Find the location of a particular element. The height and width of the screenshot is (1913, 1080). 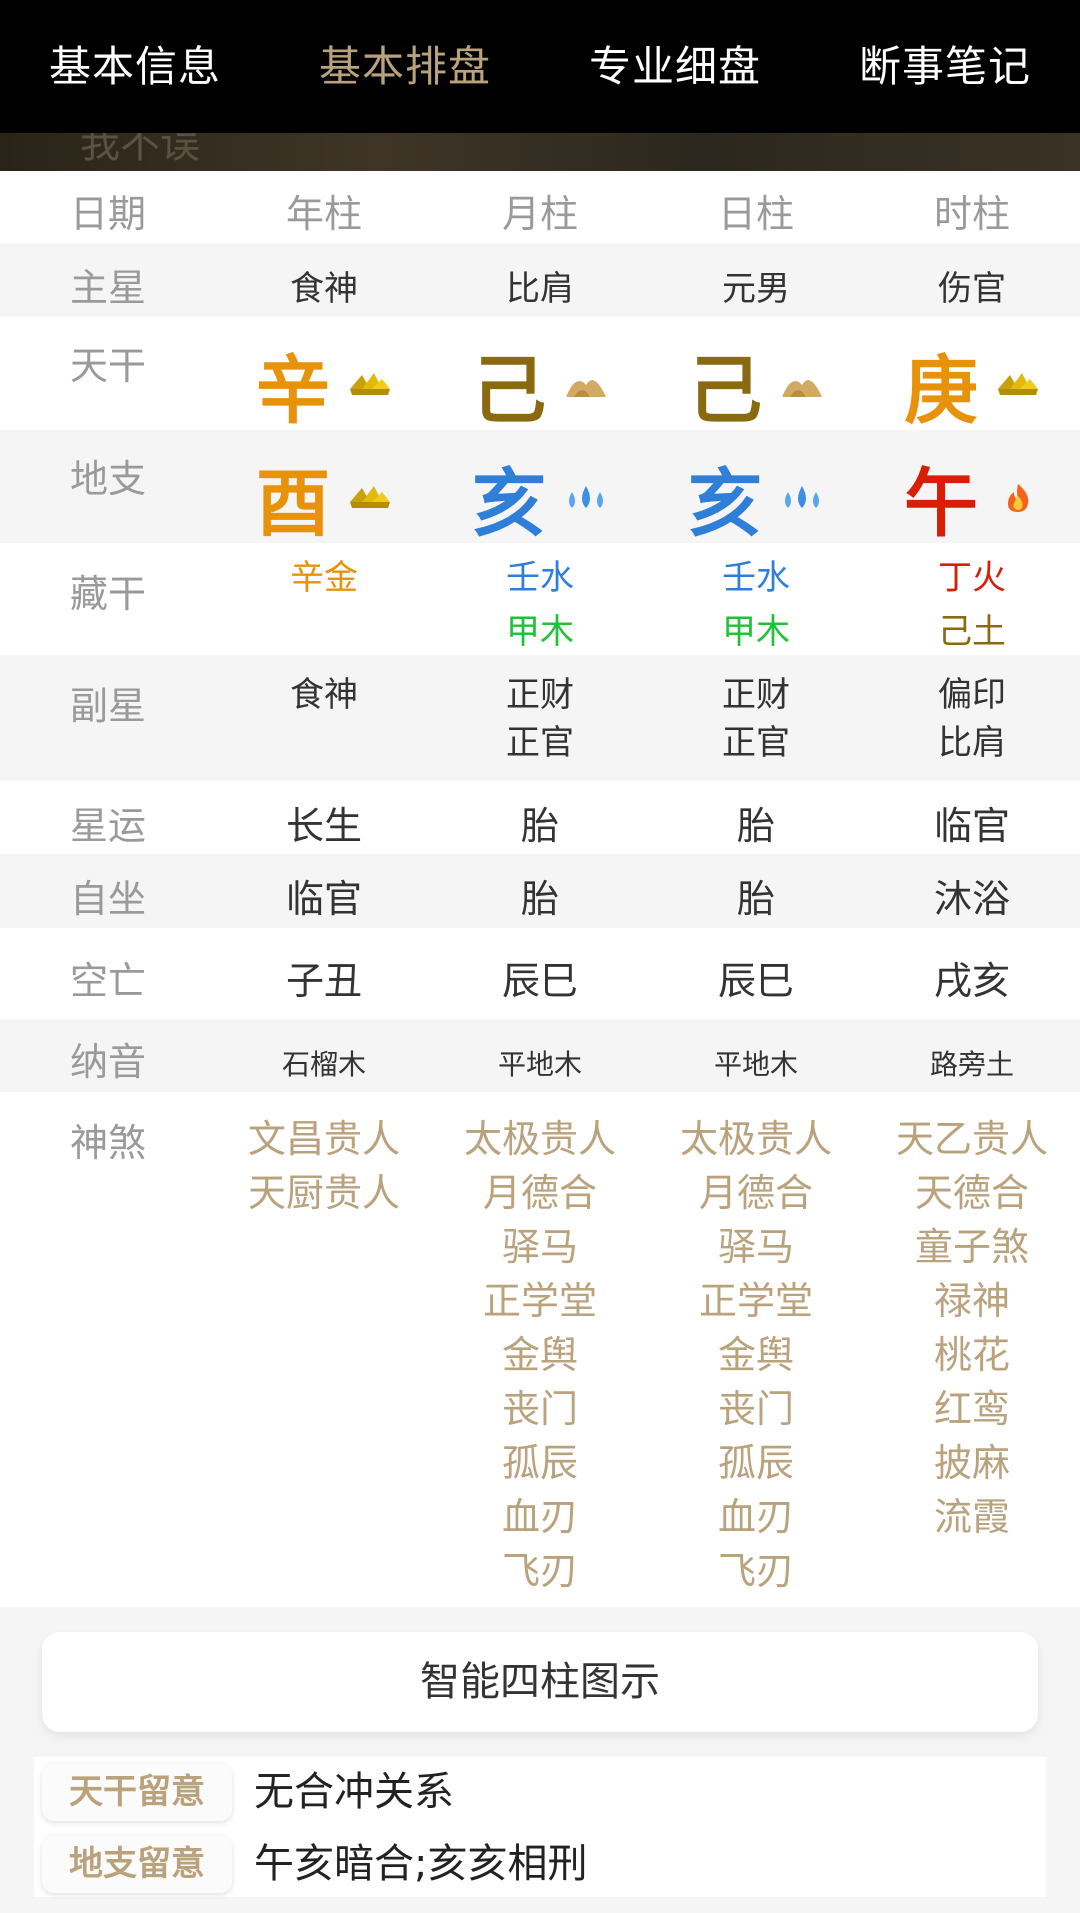

zizuo-day: 胎 is located at coordinates (755, 899).